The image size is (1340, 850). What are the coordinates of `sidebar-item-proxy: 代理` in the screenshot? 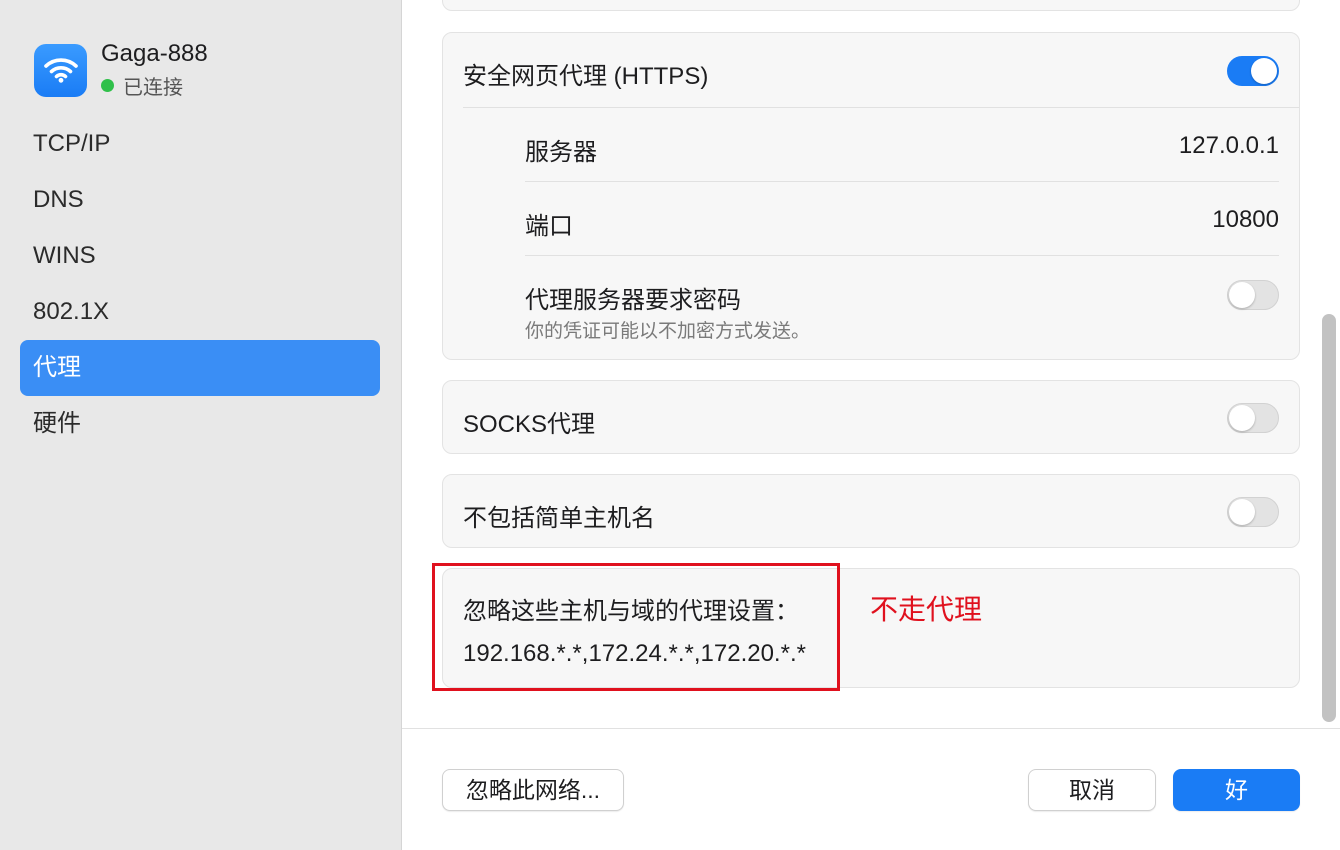 It's located at (200, 368).